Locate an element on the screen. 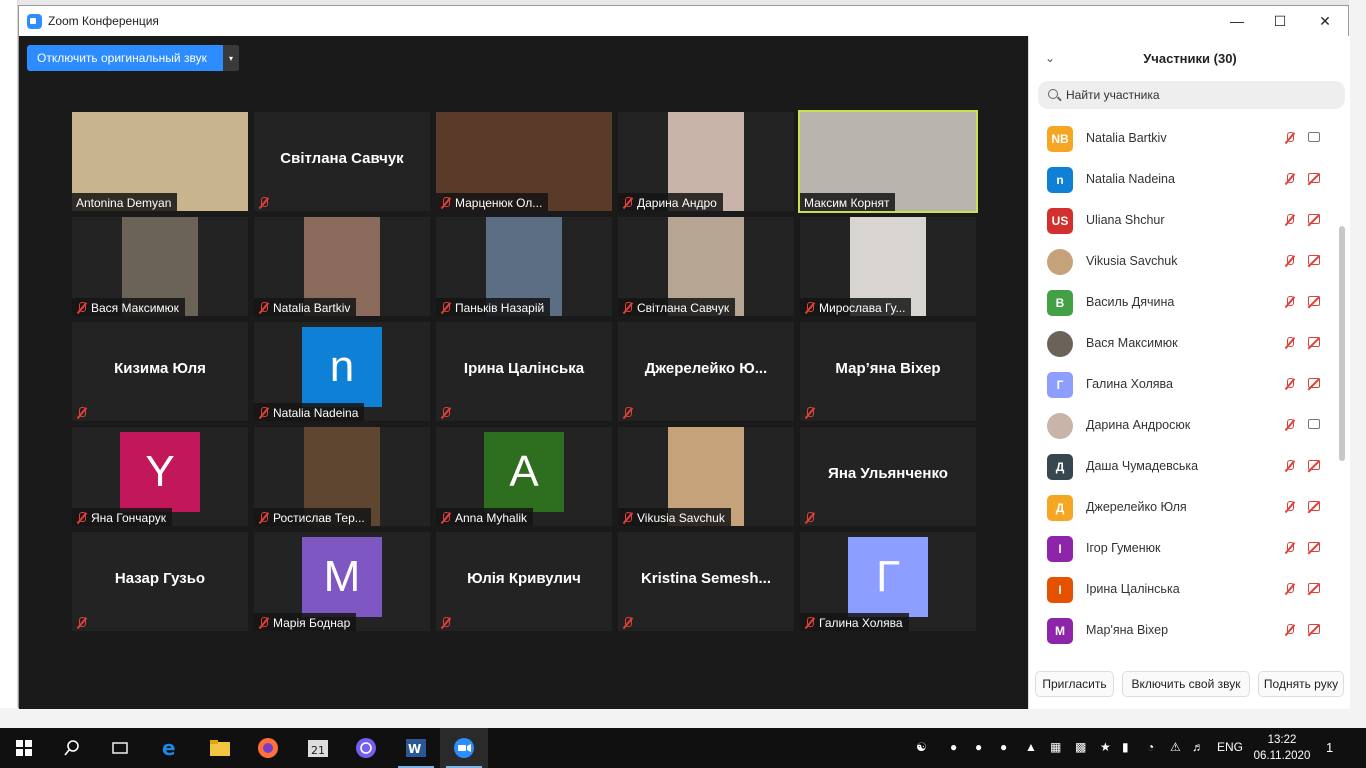  video-tile: Мар’яна Віхер is located at coordinates (888, 371).